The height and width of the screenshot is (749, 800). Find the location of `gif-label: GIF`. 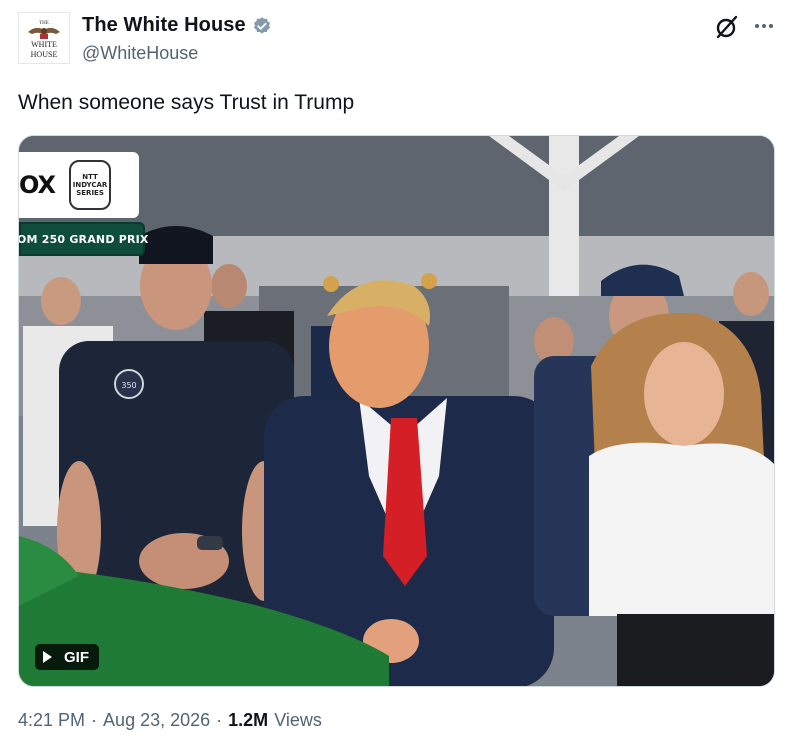

gif-label: GIF is located at coordinates (76, 657).